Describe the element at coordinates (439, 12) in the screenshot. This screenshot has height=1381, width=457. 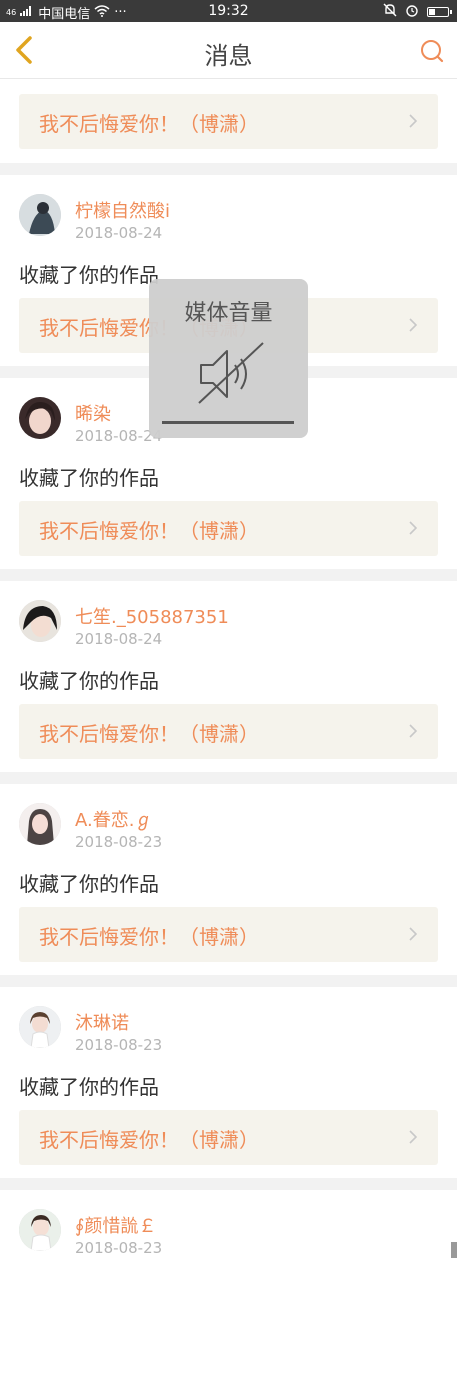
I see `battery-icon` at that location.